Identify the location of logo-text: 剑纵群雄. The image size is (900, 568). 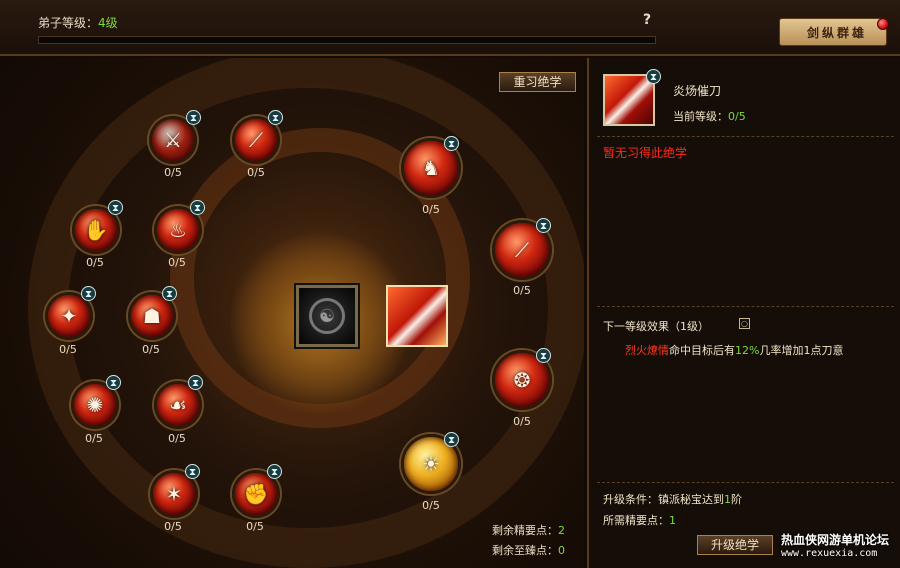
(837, 33).